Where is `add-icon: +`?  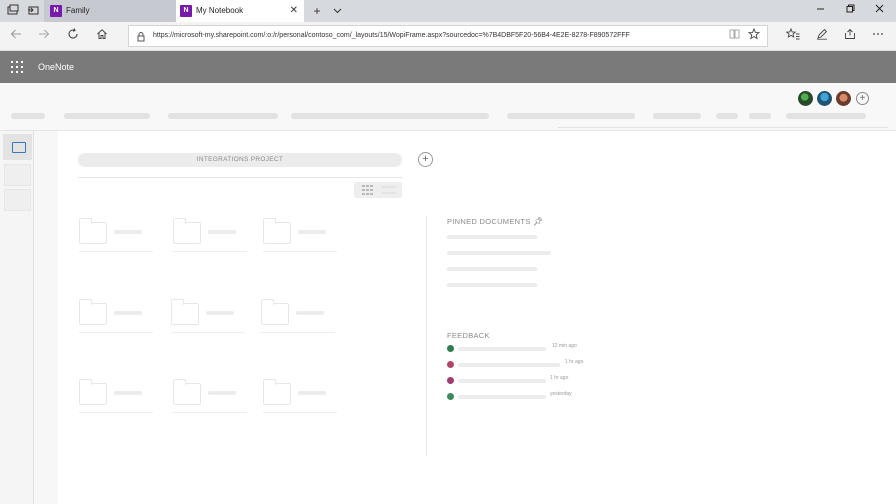
add-icon: + is located at coordinates (425, 159).